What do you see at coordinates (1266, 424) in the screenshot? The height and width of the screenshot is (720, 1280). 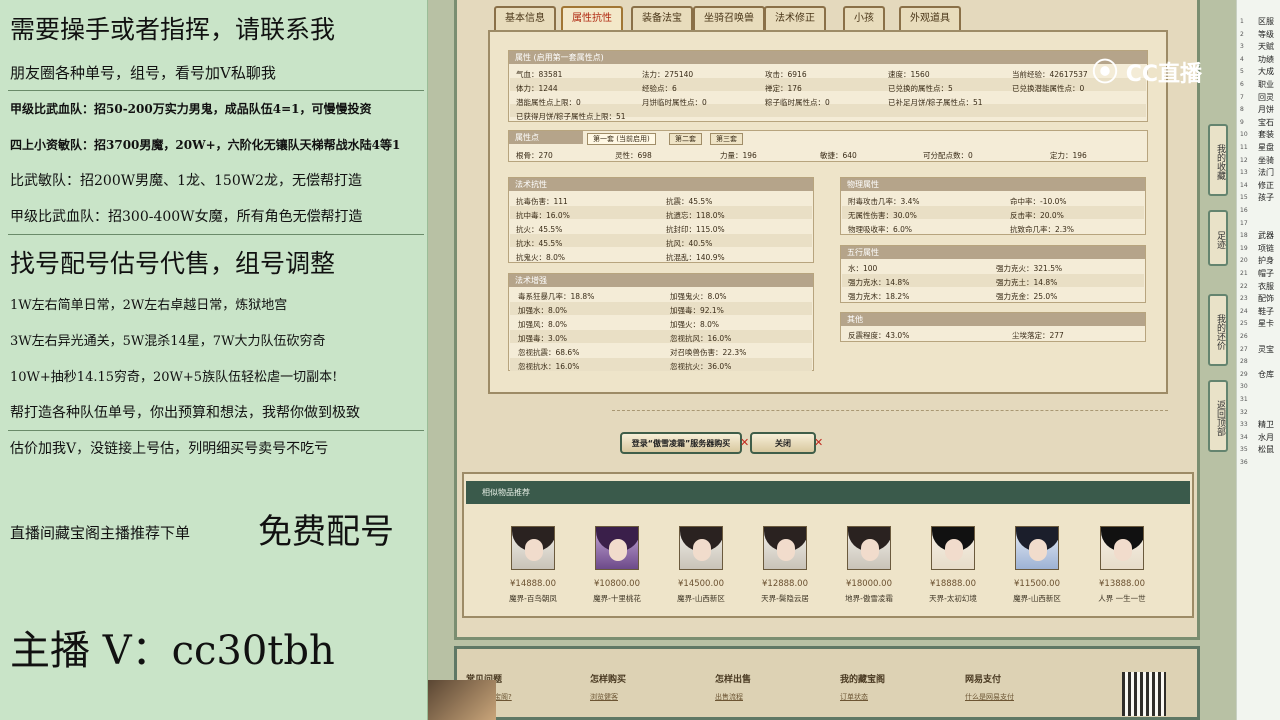 I see `sheet-cell: 精卫` at bounding box center [1266, 424].